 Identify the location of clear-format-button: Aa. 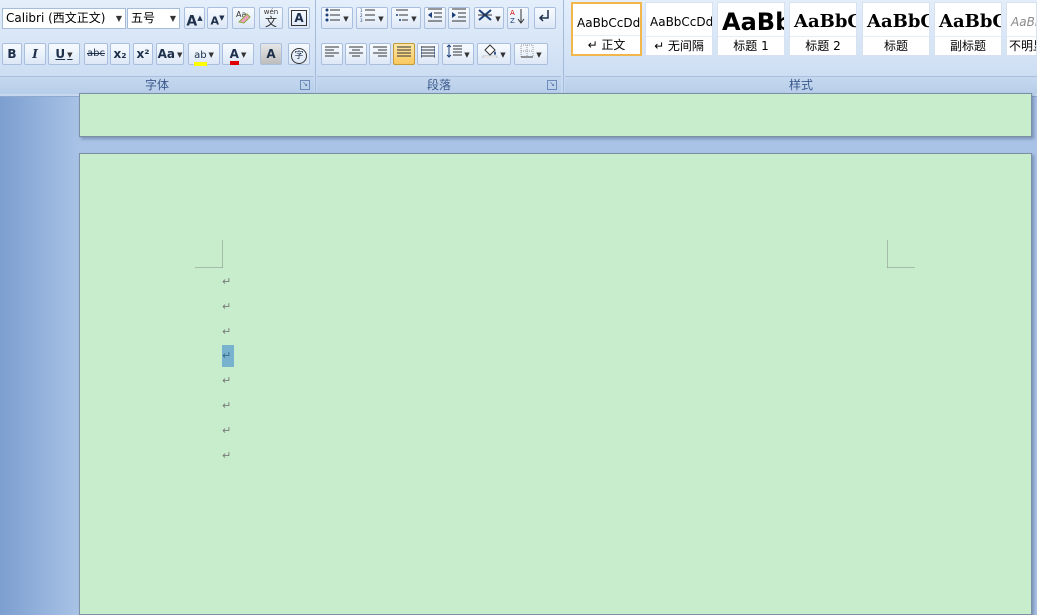
(243, 18).